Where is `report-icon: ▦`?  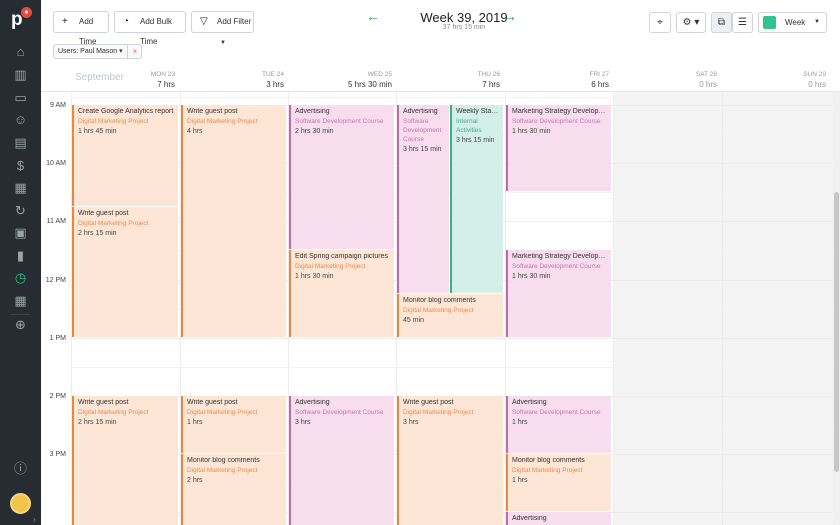 report-icon: ▦ is located at coordinates (20, 187).